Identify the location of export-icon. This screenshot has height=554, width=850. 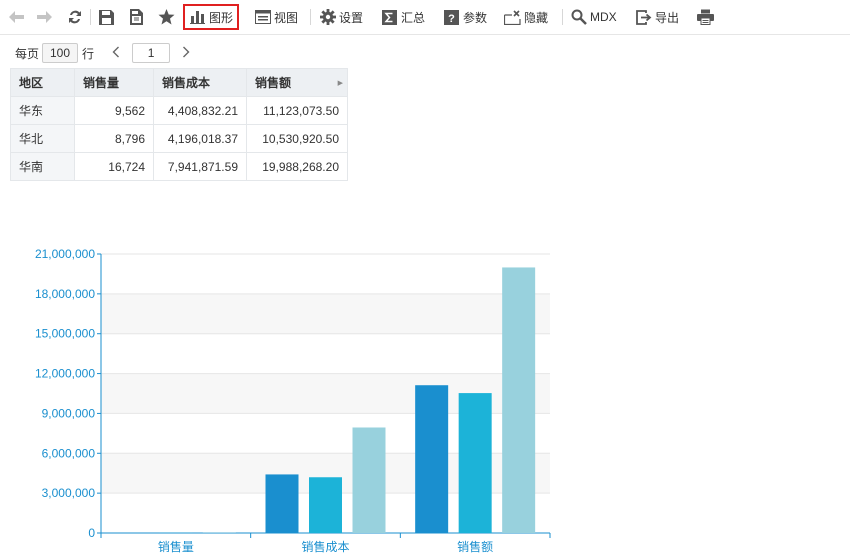
(643, 17).